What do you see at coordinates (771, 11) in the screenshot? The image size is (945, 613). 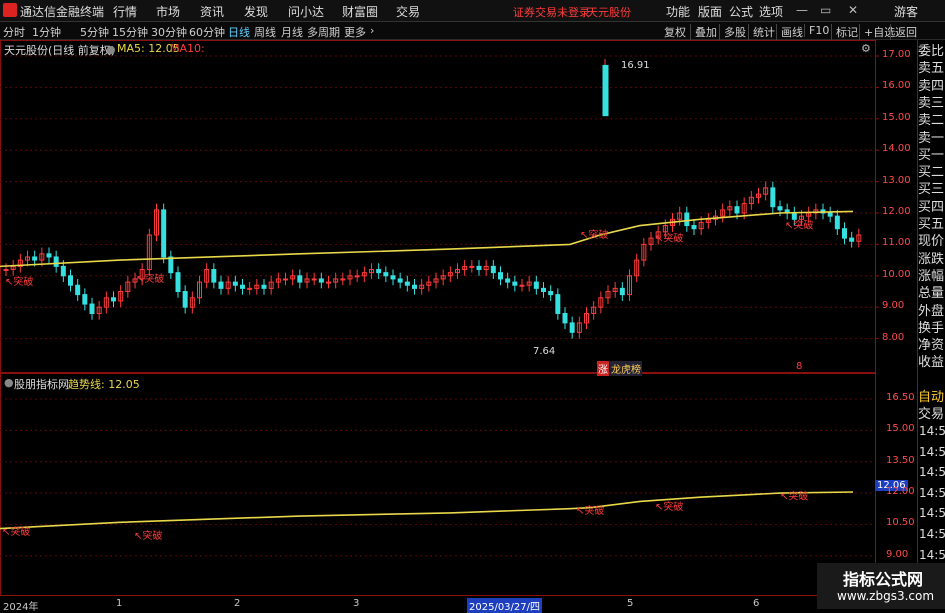 I see `menu-options: 选项` at bounding box center [771, 11].